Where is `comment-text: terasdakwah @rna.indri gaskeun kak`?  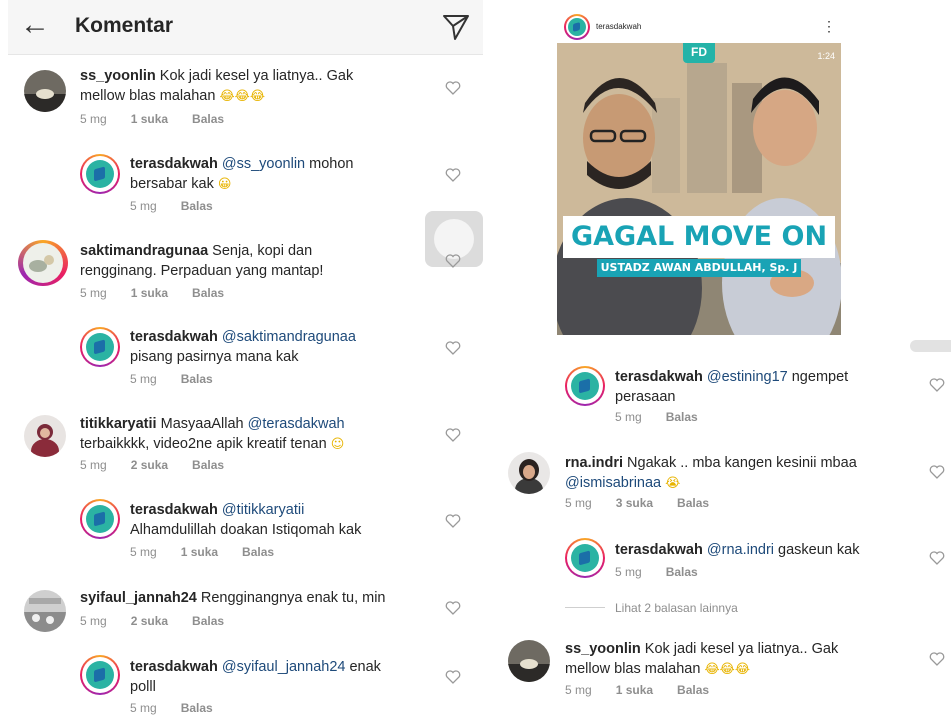
comment-text: terasdakwah @rna.indri gaskeun kak is located at coordinates (765, 550).